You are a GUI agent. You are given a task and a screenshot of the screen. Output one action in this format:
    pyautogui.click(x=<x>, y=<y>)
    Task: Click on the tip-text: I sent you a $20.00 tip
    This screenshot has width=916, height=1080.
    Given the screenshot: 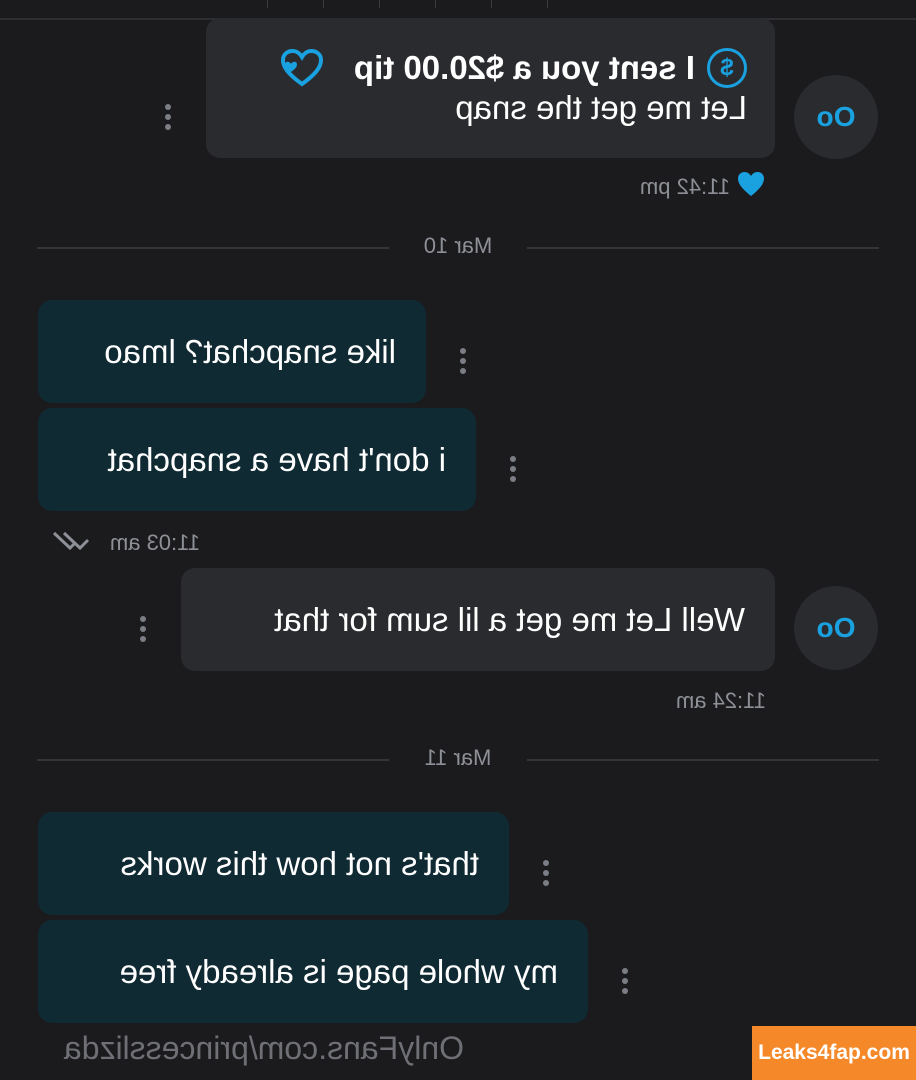 What is the action you would take?
    pyautogui.click(x=524, y=67)
    